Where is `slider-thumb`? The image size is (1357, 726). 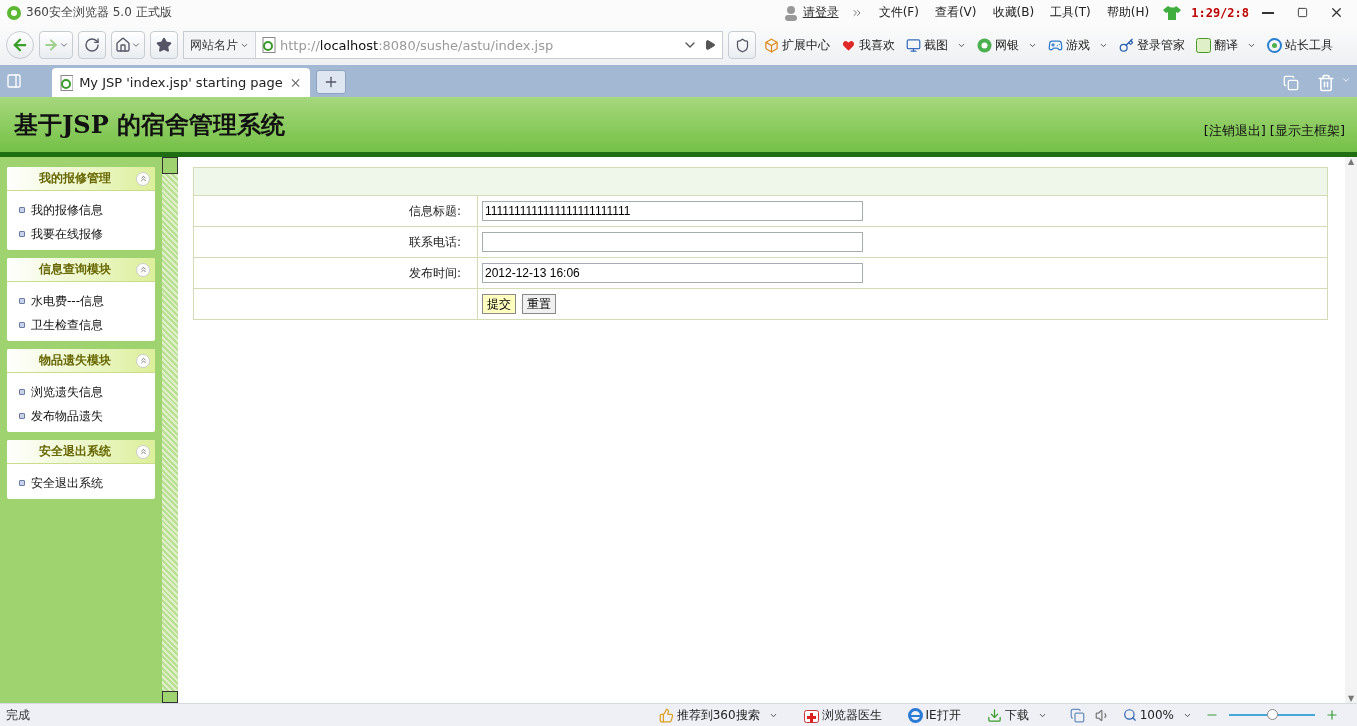
slider-thumb is located at coordinates (1272, 714).